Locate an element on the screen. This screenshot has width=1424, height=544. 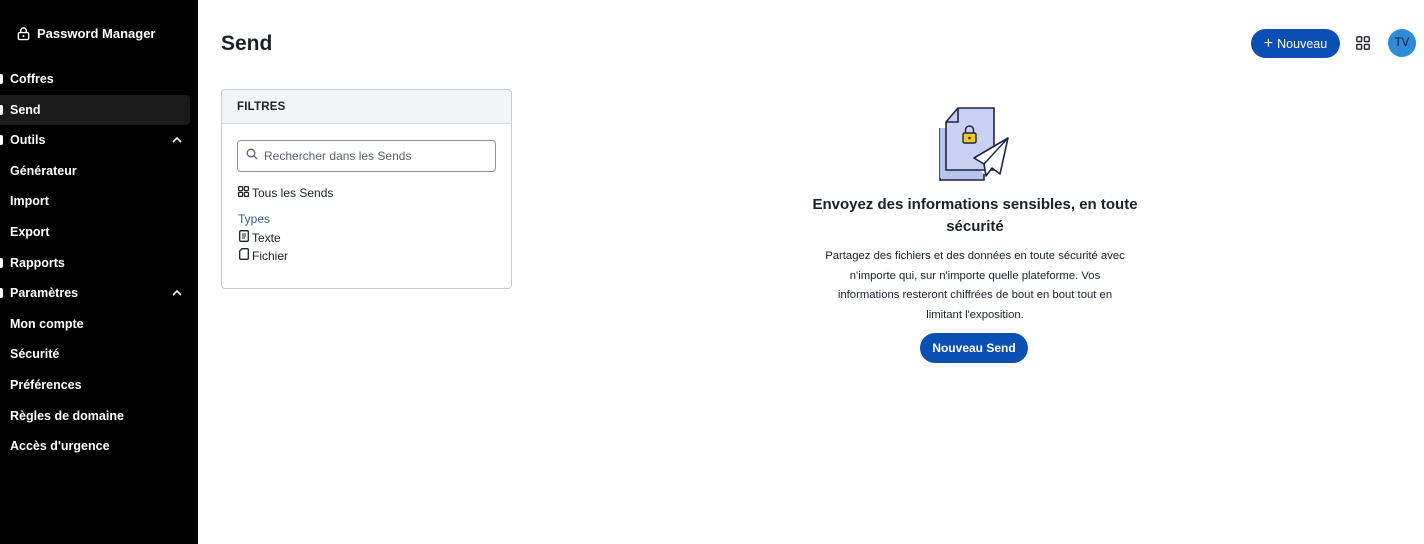
filter-type-texte: Texte is located at coordinates (260, 237).